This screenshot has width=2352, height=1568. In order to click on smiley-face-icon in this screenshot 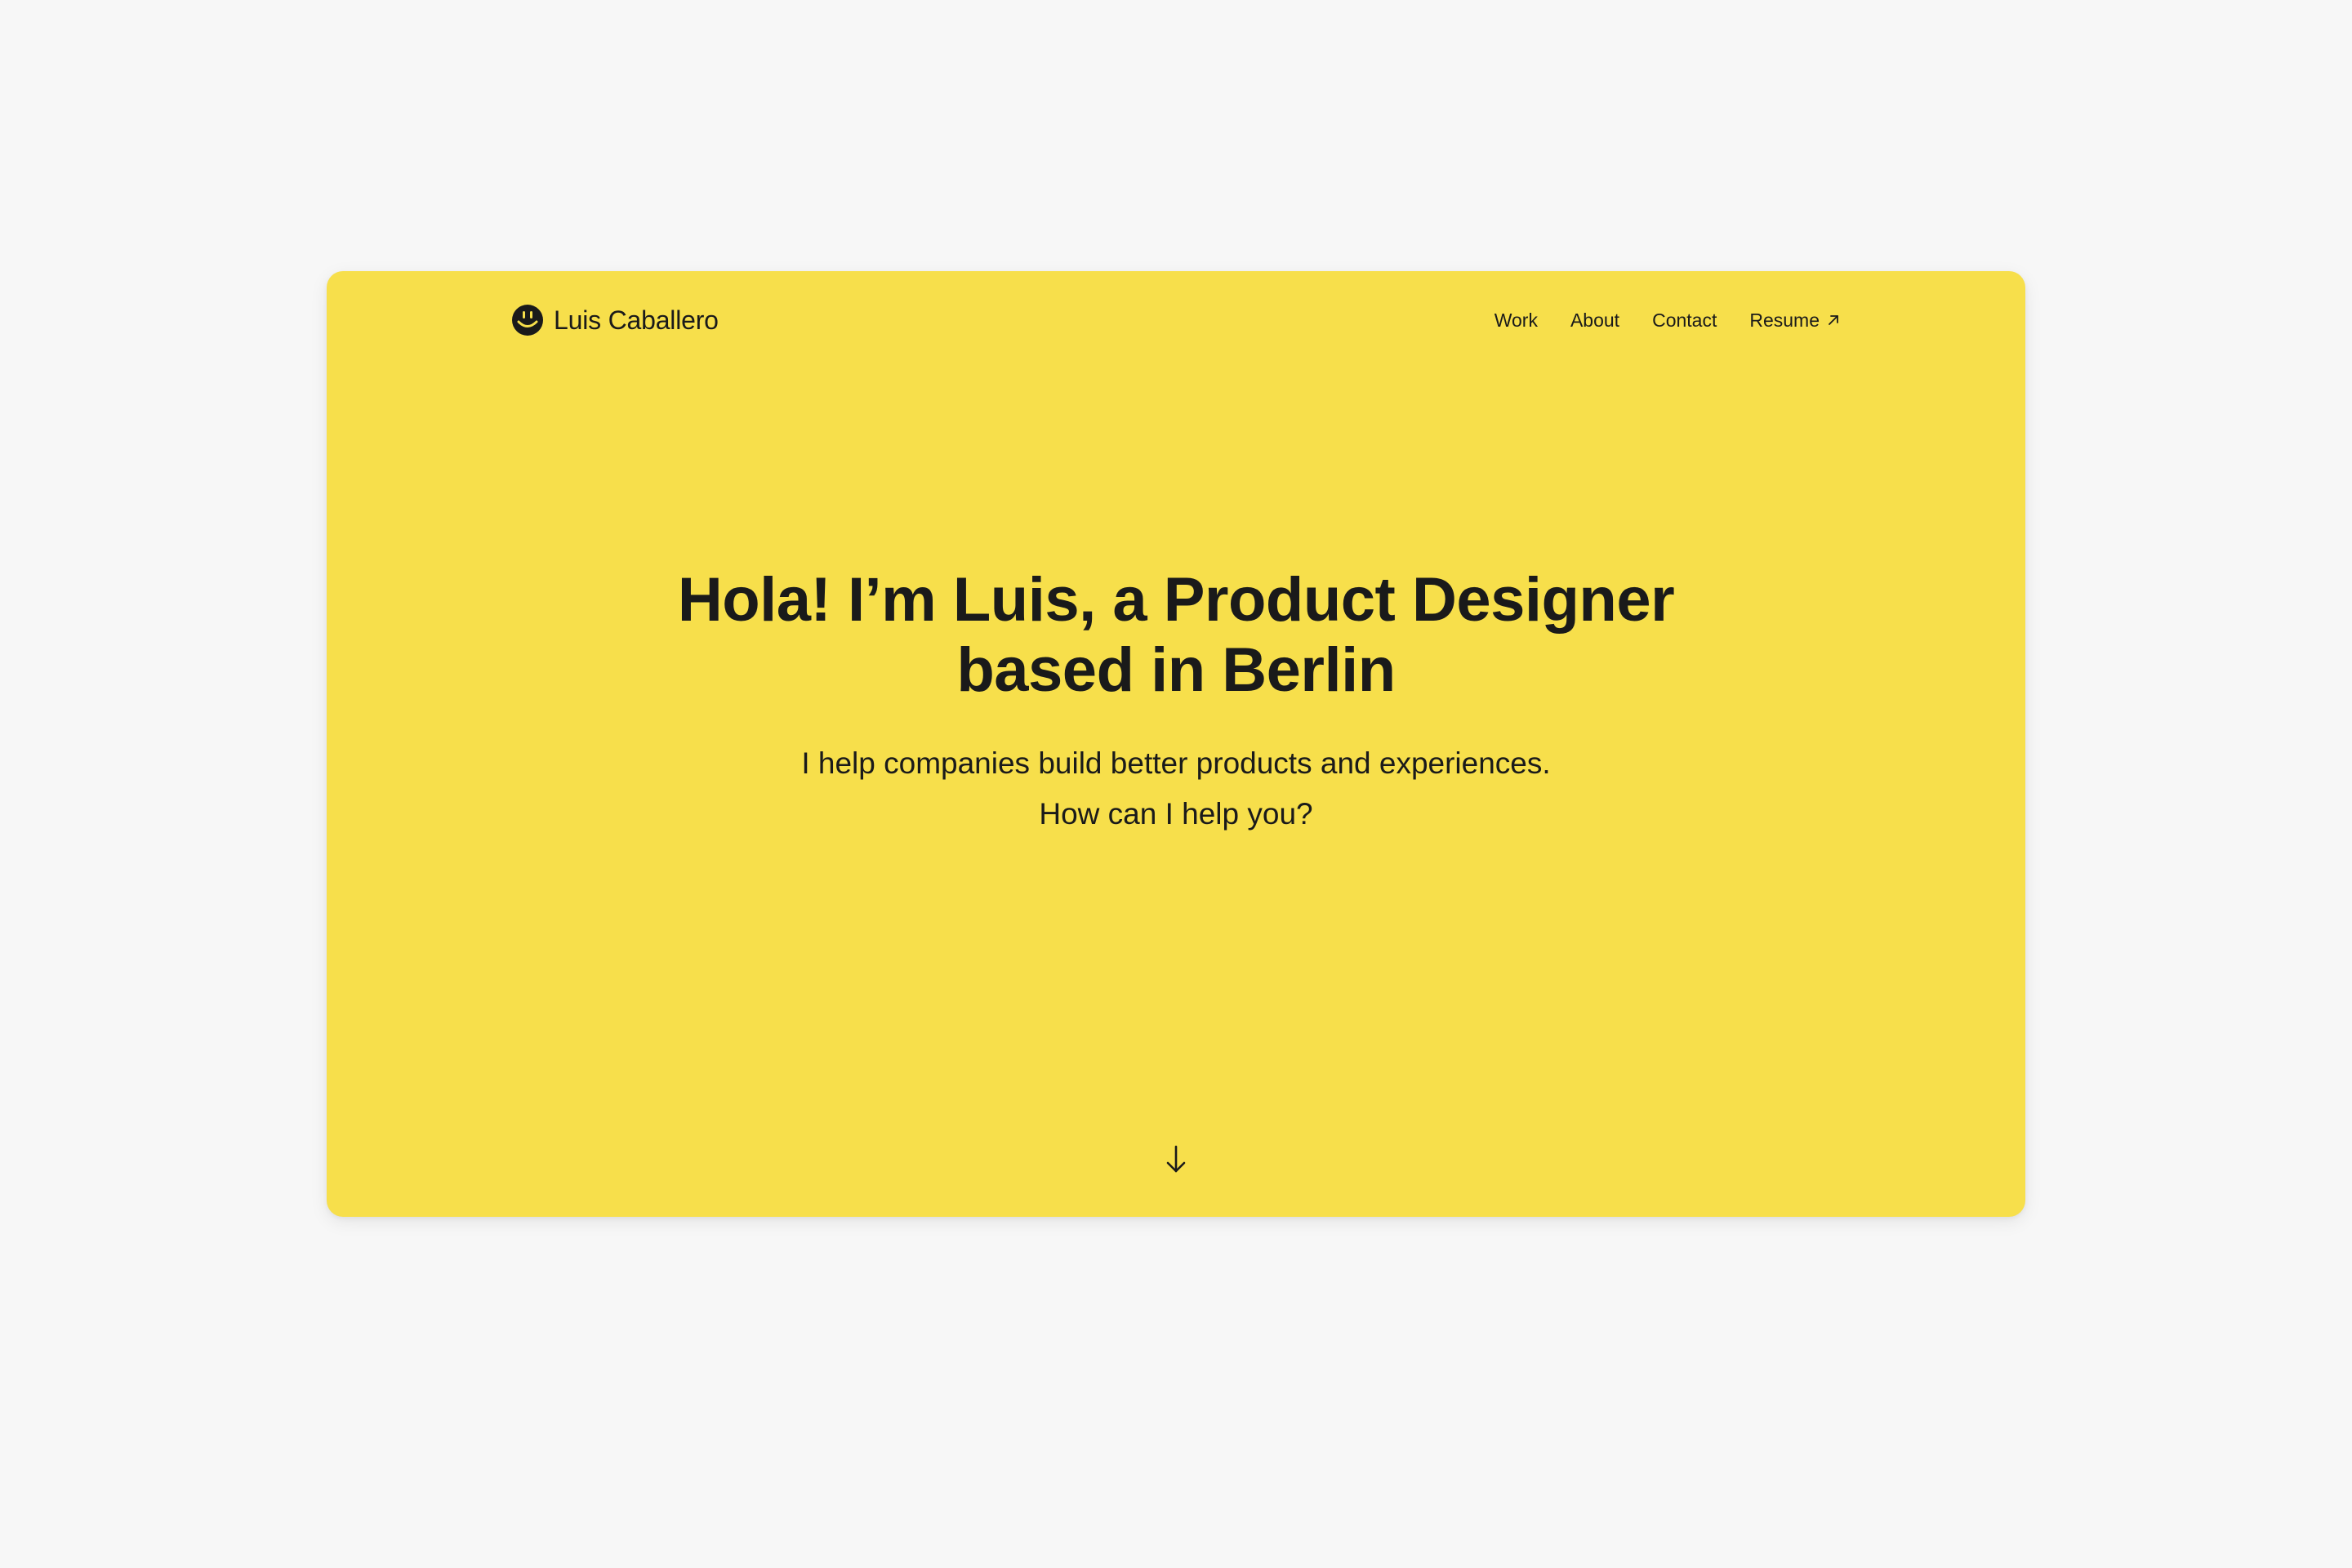, I will do `click(527, 320)`.